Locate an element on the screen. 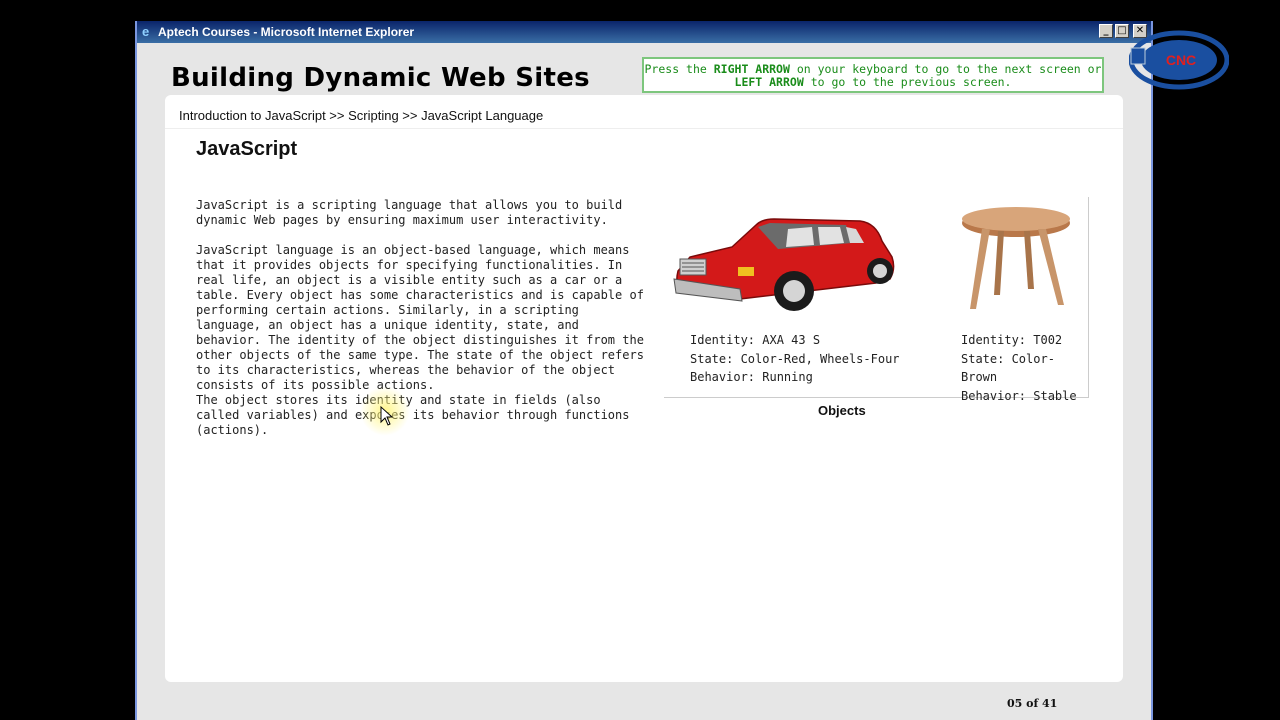  cnc-logo: CNC is located at coordinates (1179, 60).